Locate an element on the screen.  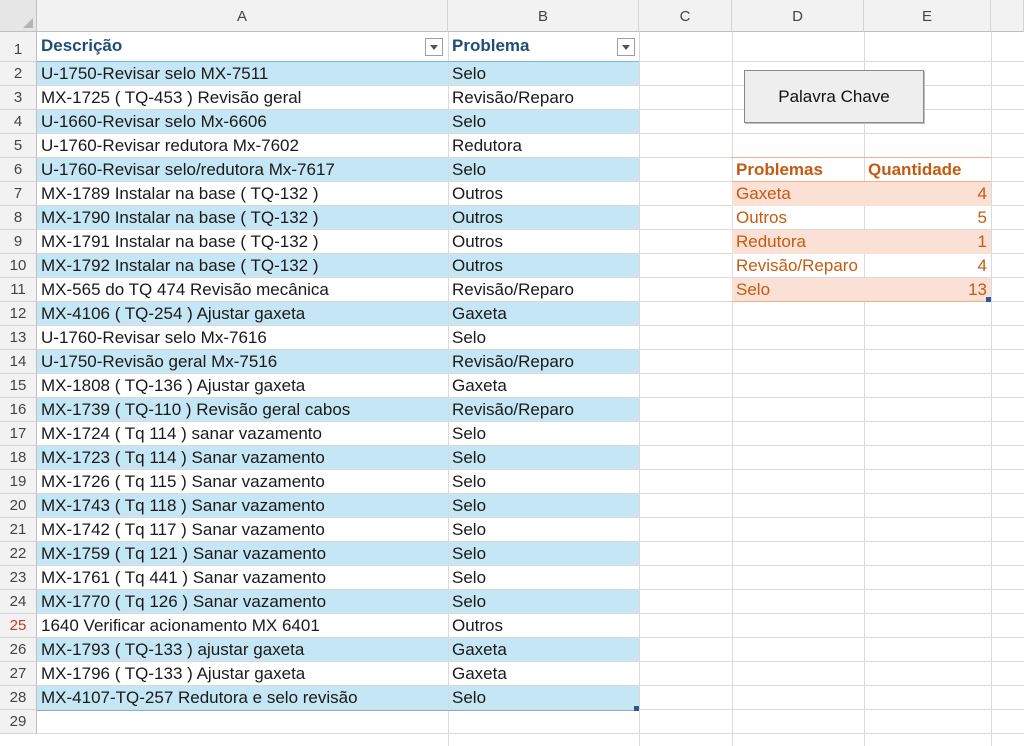
table-cell-problema: Redutora is located at coordinates (544, 146).